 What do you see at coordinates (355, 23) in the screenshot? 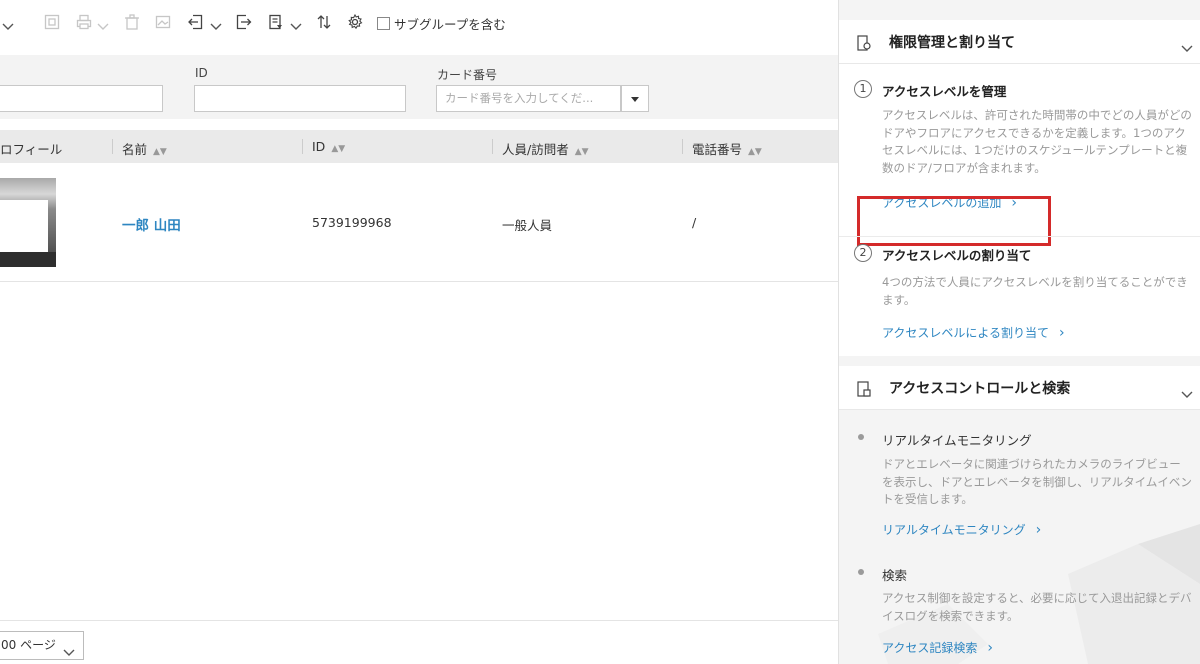
I see `gear-icon` at bounding box center [355, 23].